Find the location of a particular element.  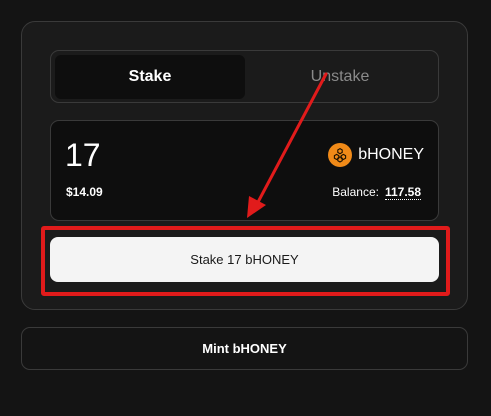

balance: Balance: 117.58 is located at coordinates (376, 192).